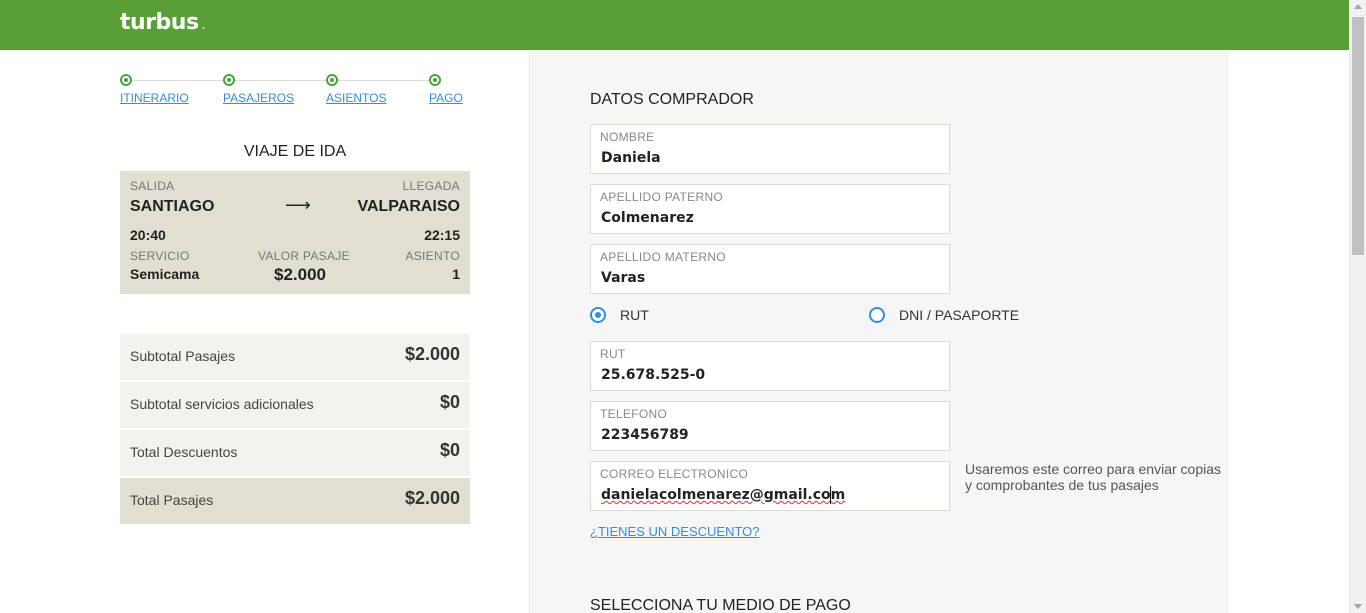  I want to click on field-label: NOMBRE, so click(627, 137).